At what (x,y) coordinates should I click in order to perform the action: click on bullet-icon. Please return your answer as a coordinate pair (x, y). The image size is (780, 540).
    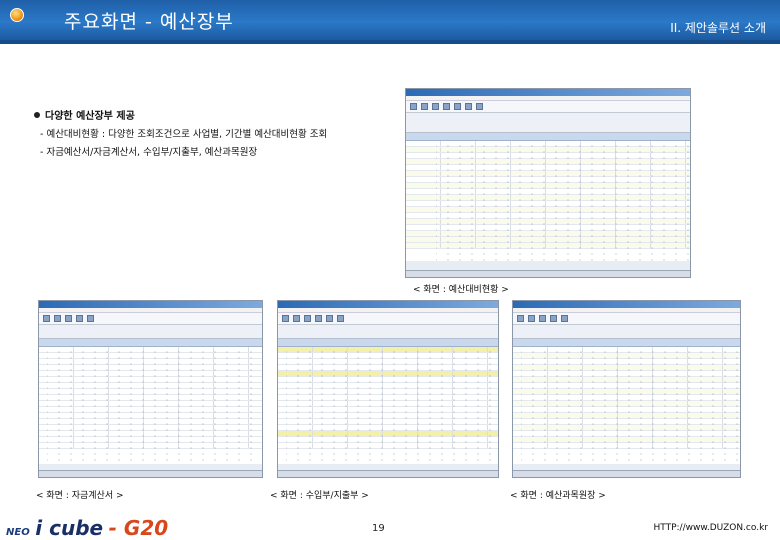
    Looking at the image, I should click on (37, 114).